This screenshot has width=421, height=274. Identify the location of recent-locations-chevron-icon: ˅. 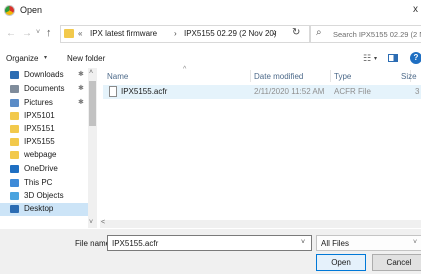
(38, 32).